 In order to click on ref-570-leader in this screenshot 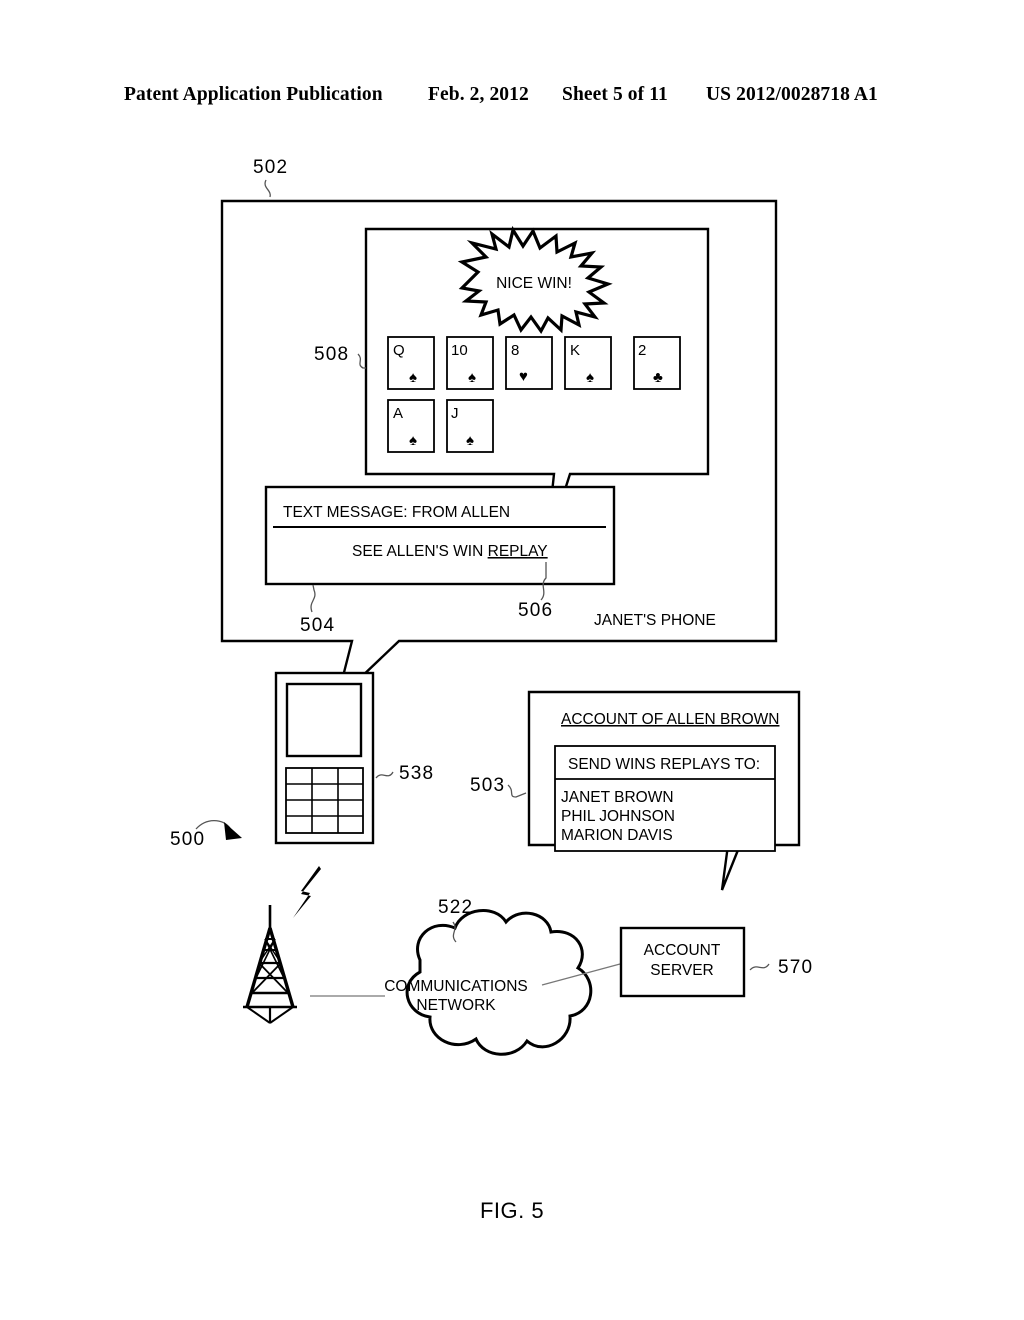, I will do `click(759, 967)`.